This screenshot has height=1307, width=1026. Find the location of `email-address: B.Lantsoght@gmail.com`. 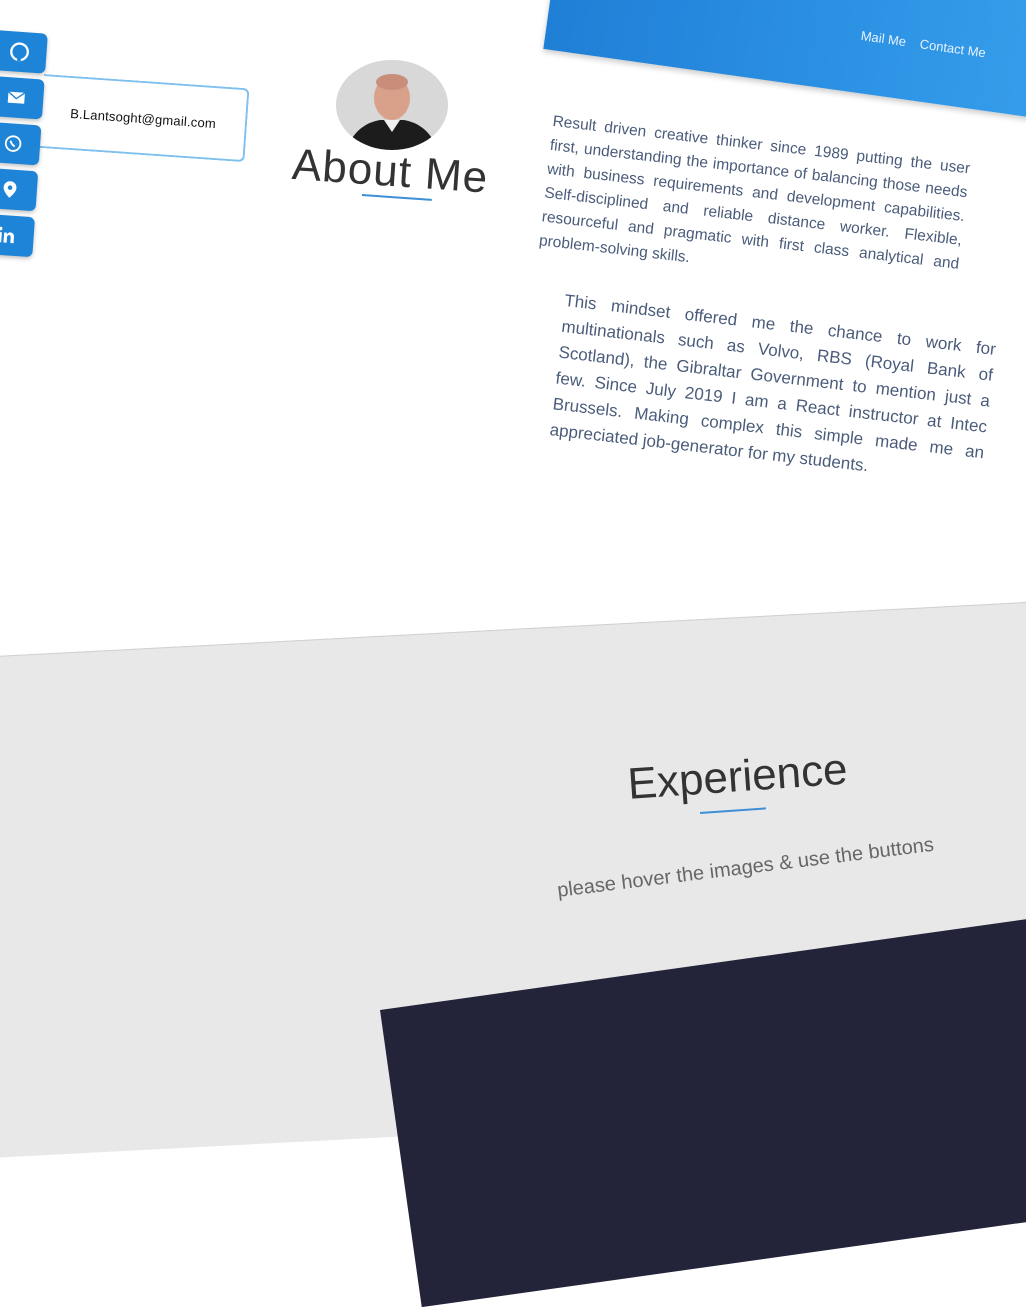

email-address: B.Lantsoght@gmail.com is located at coordinates (143, 117).